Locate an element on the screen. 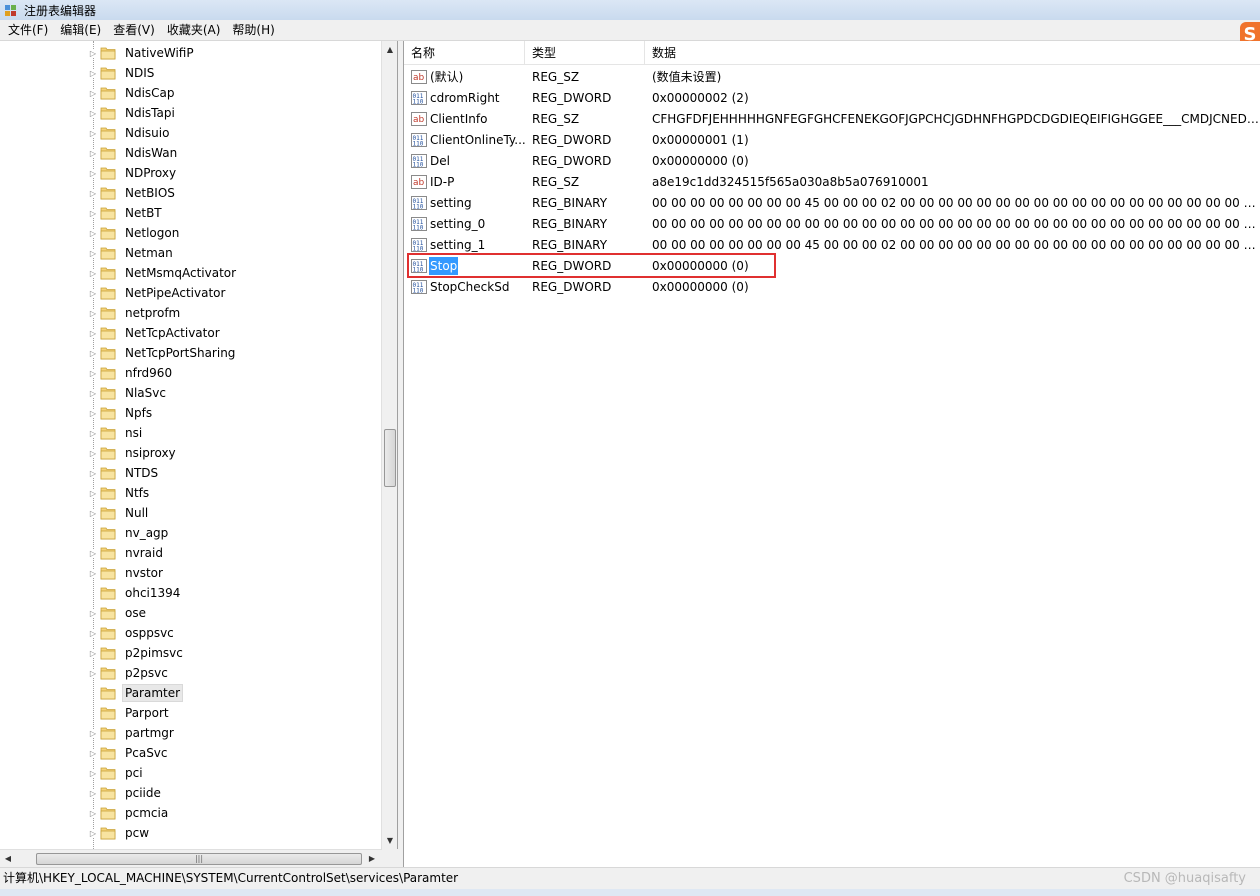 This screenshot has height=896, width=1260. tree-item: ▷ nfrd960 is located at coordinates (131, 373).